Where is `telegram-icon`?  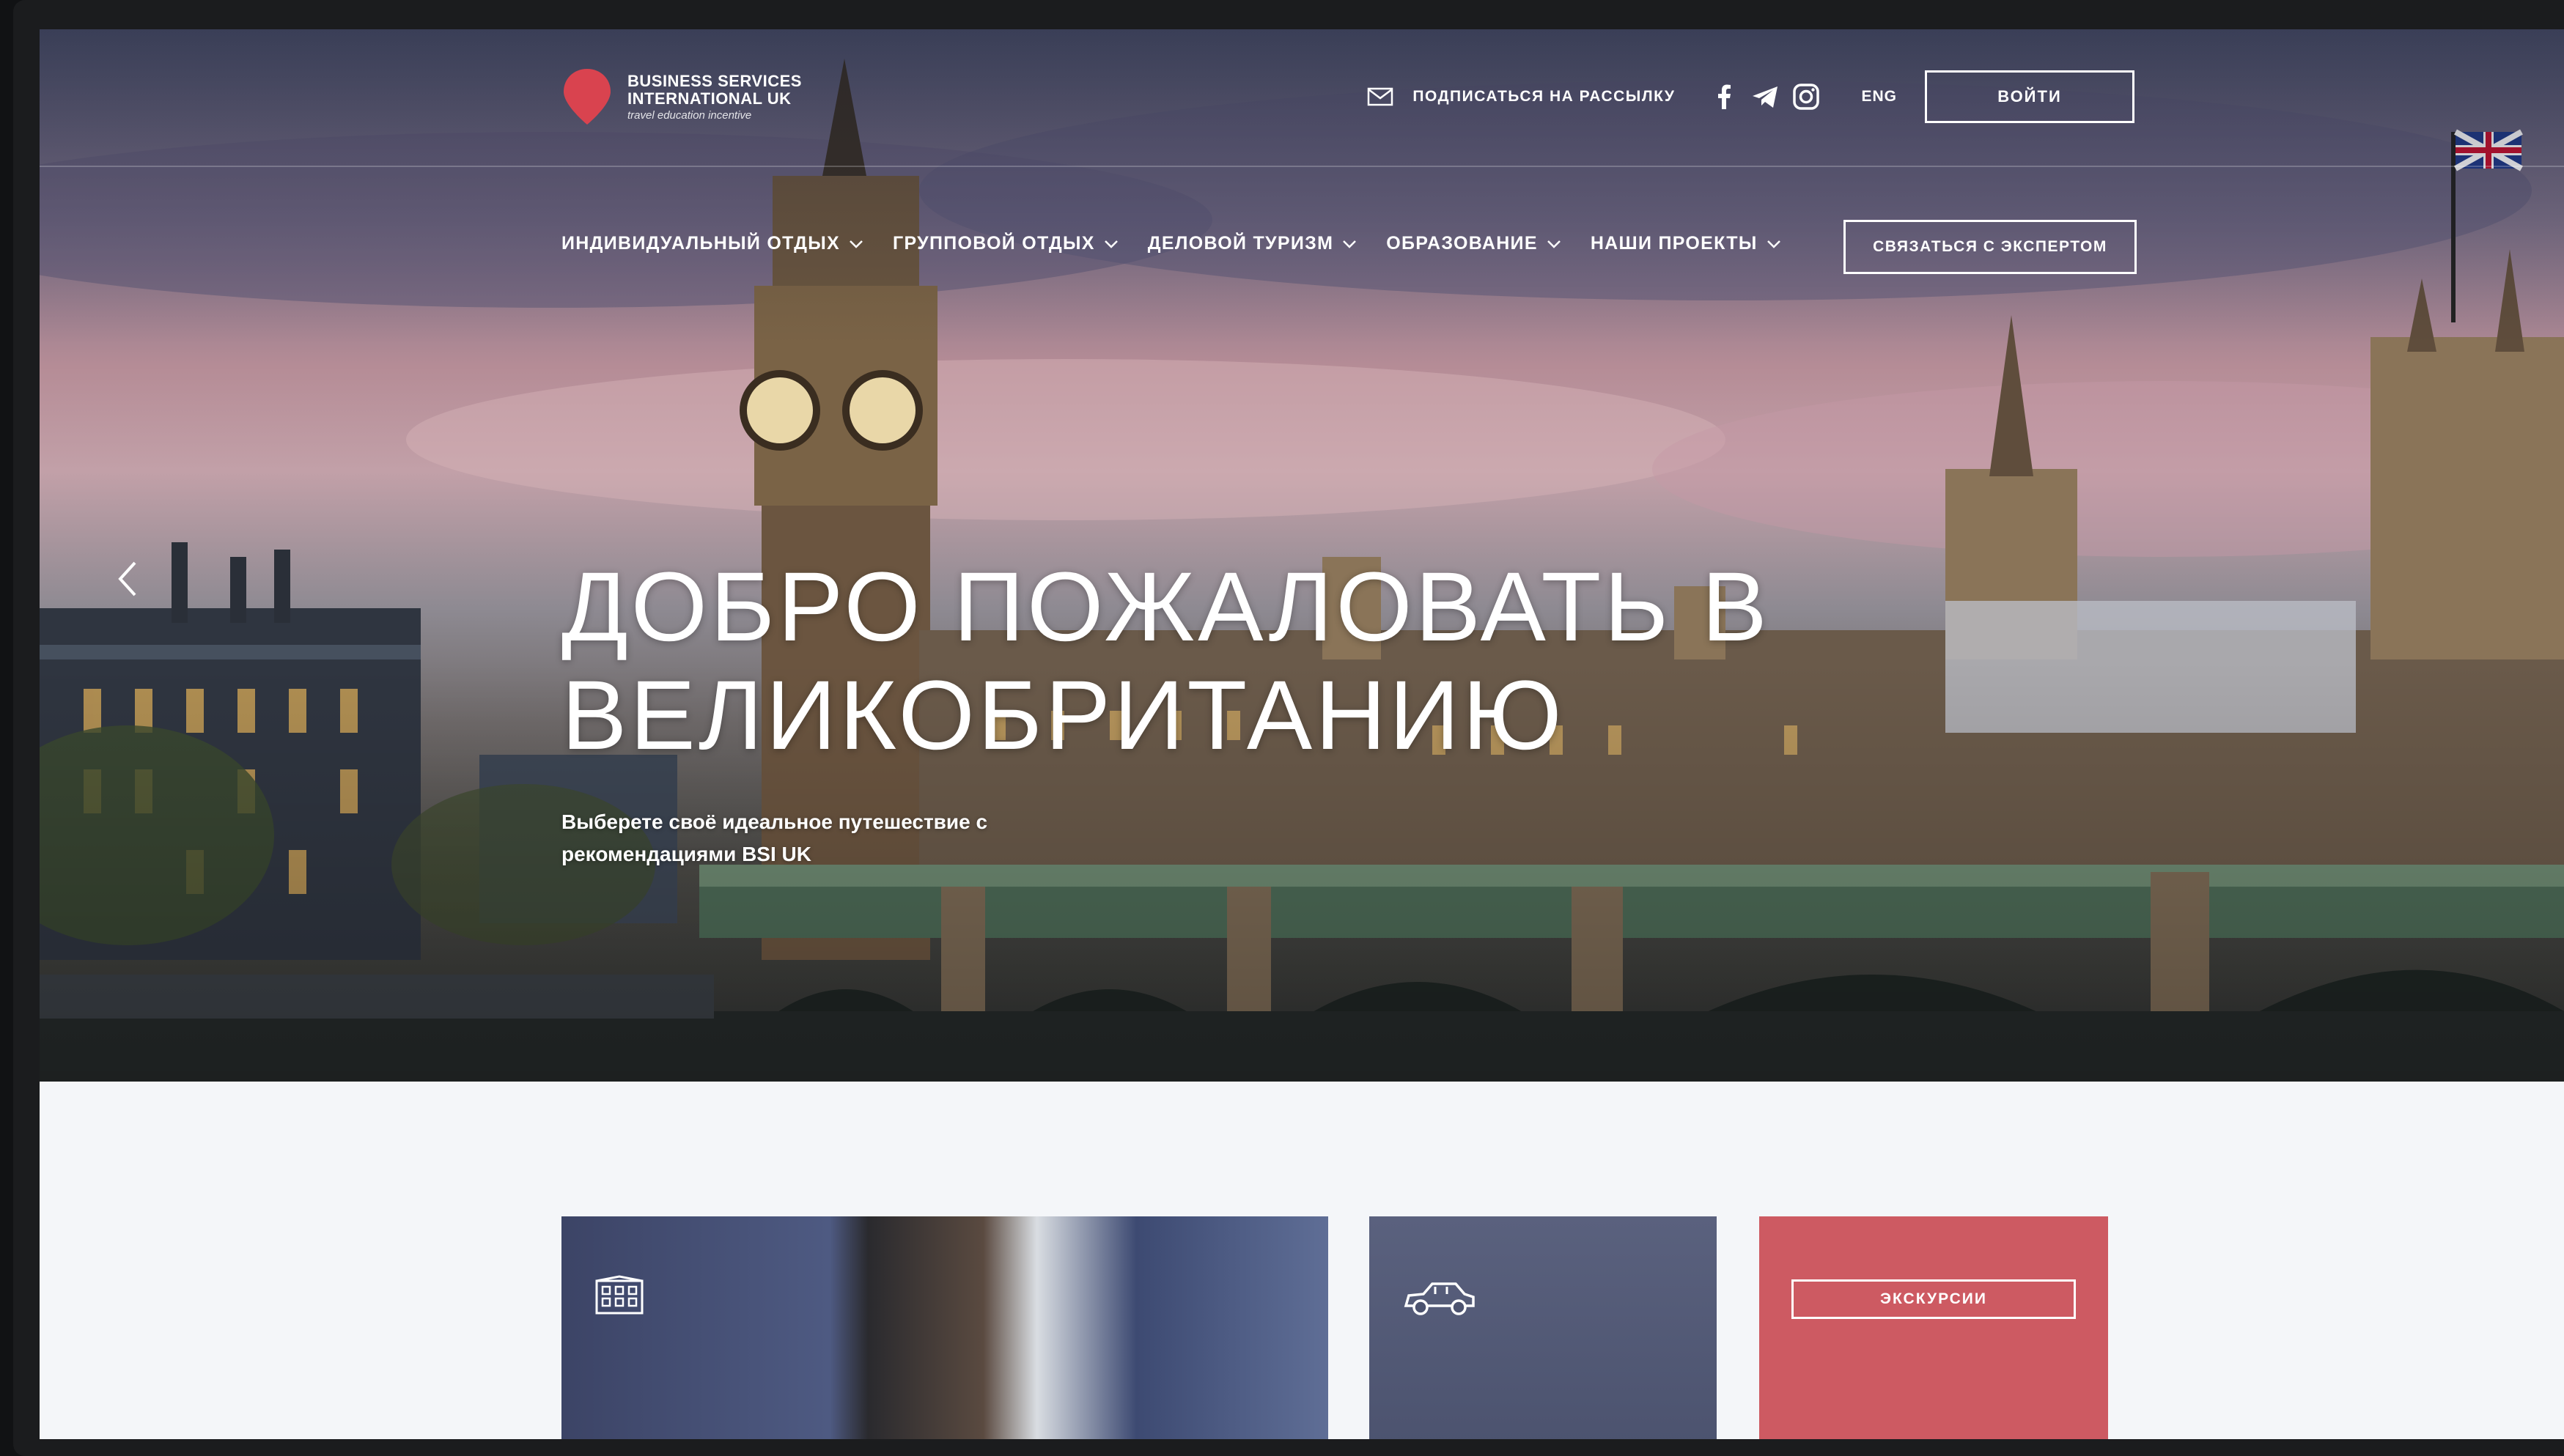
telegram-icon is located at coordinates (1765, 97).